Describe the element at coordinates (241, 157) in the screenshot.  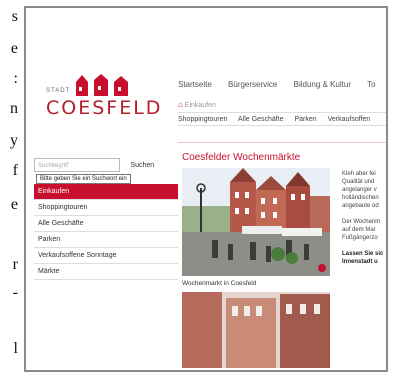
I see `page-title: Coesfelder Wochenmärkte` at that location.